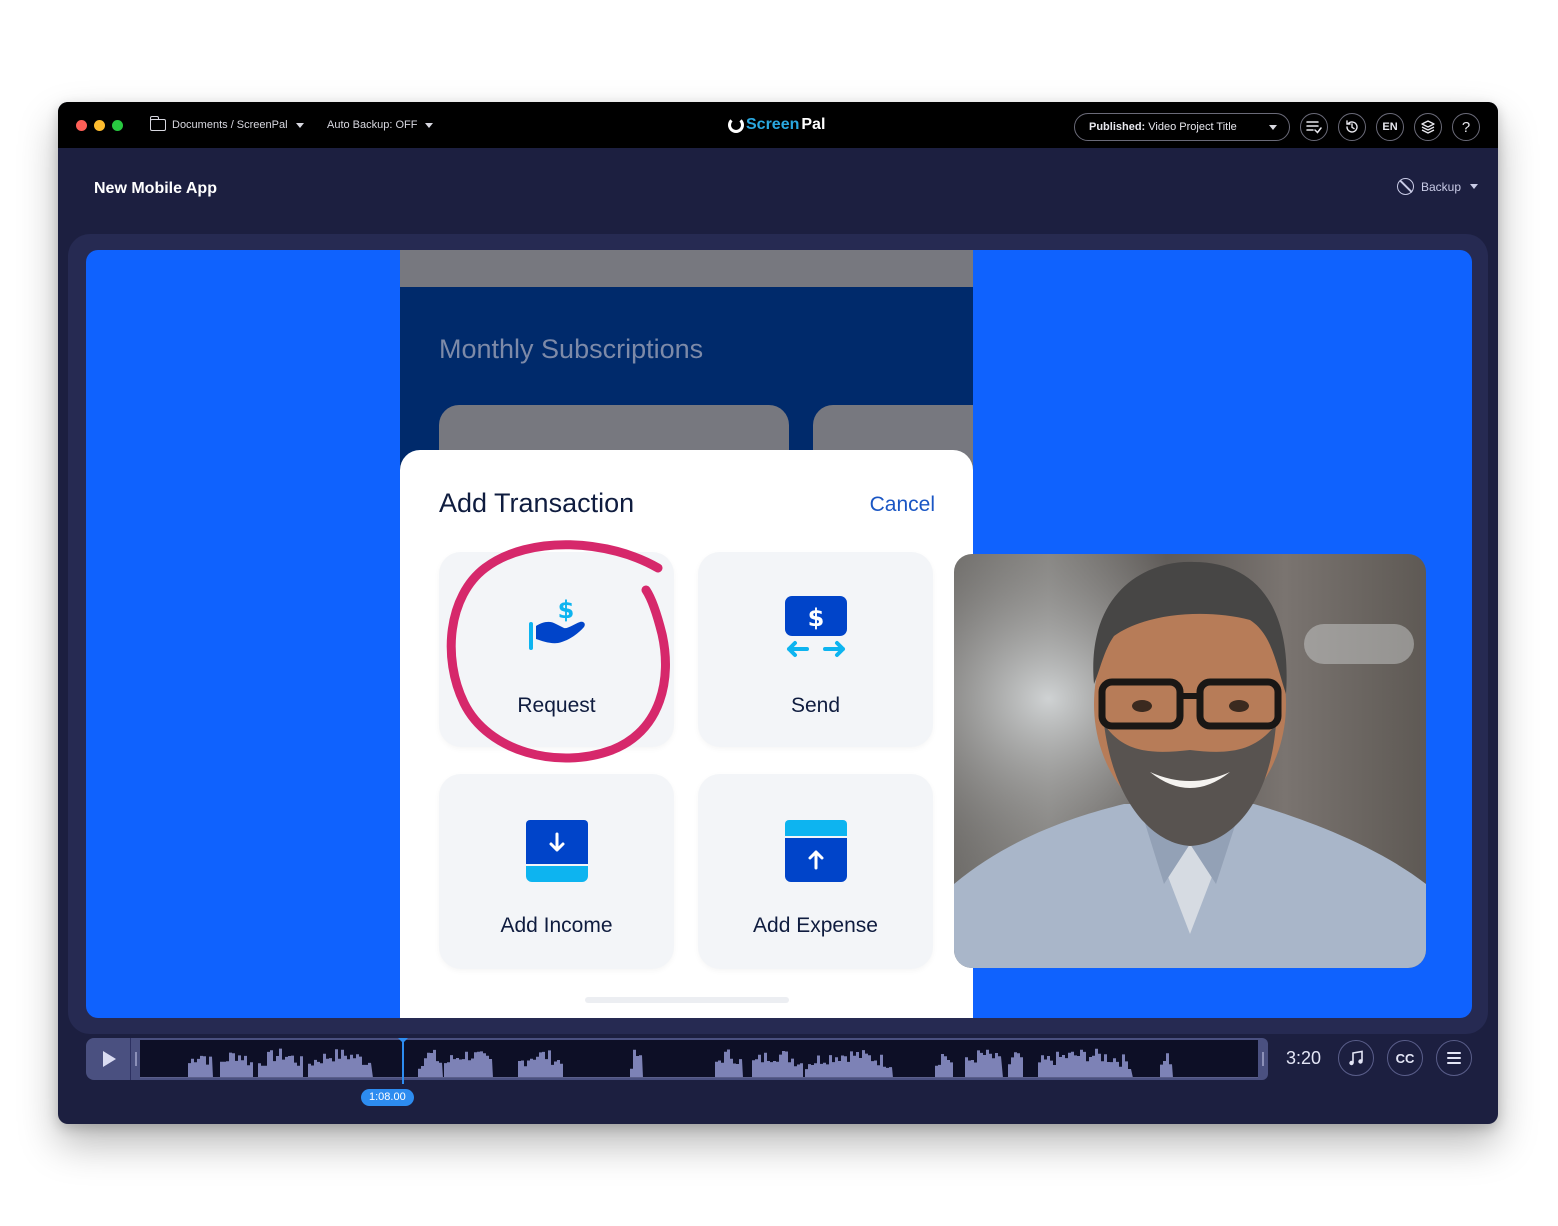 The height and width of the screenshot is (1226, 1558). I want to click on logo-icon, so click(736, 125).